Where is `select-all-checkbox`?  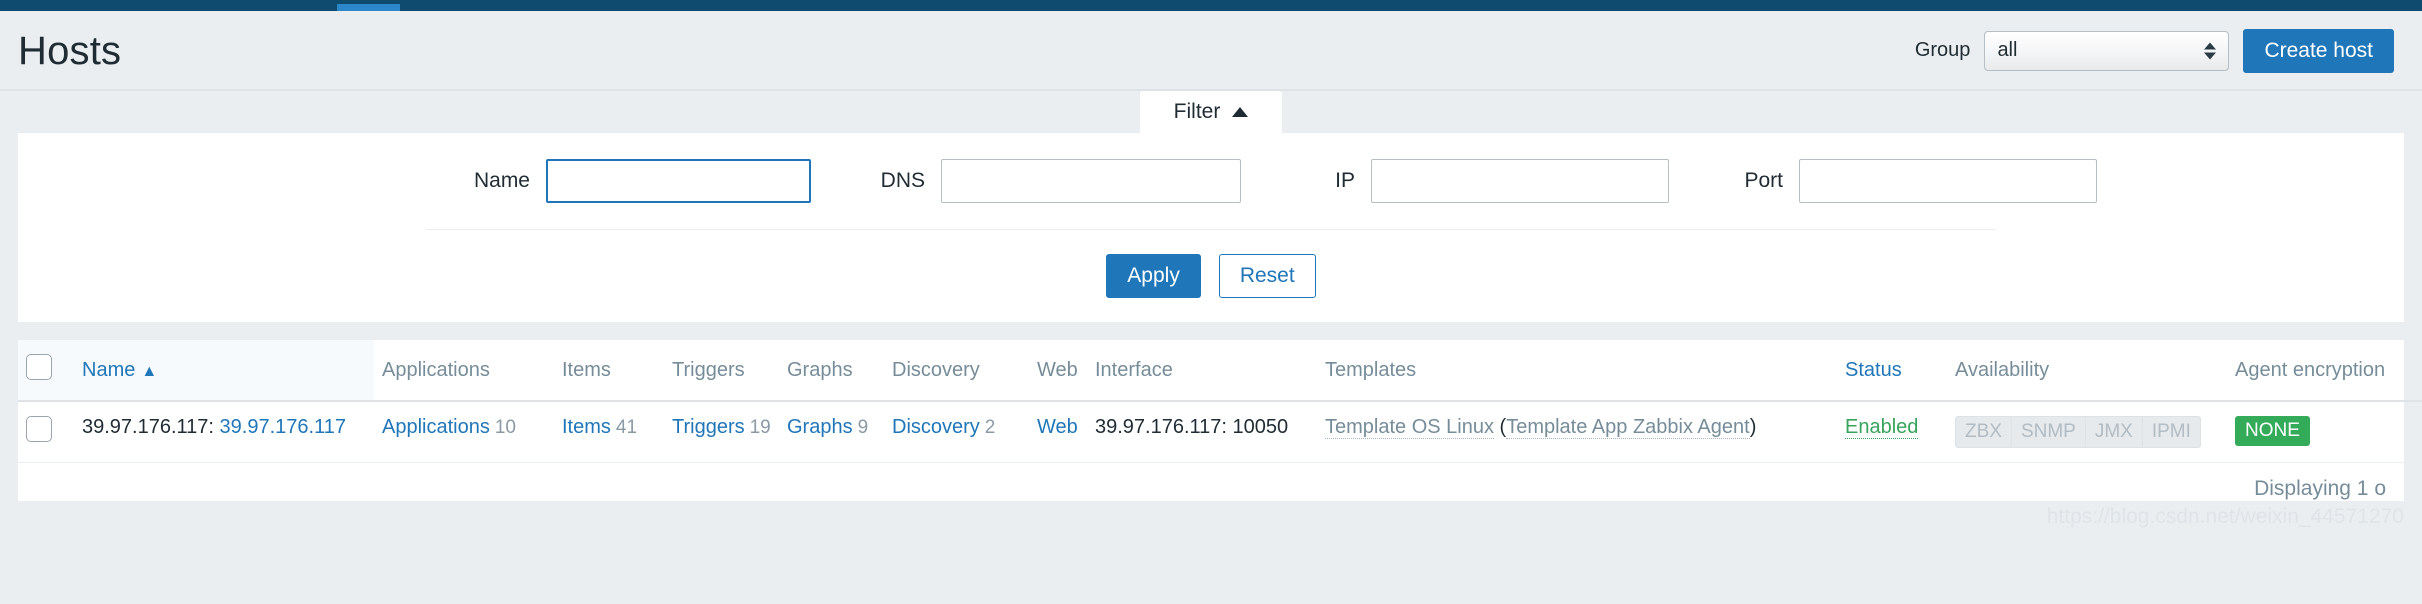
select-all-checkbox is located at coordinates (39, 367).